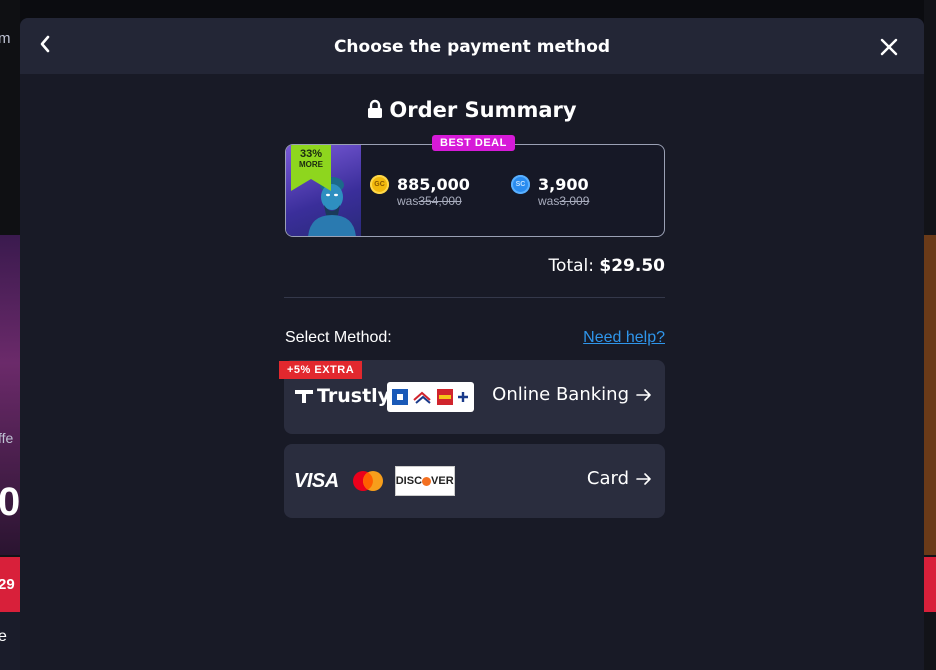  What do you see at coordinates (620, 338) in the screenshot?
I see `need-help-link: Need help?` at bounding box center [620, 338].